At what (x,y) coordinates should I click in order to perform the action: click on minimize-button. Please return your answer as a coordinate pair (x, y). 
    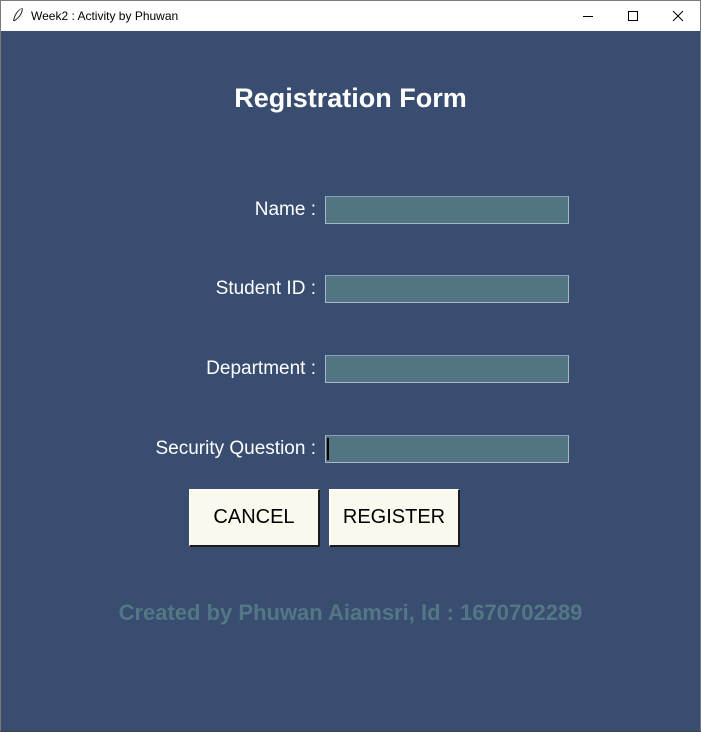
    Looking at the image, I should click on (588, 16).